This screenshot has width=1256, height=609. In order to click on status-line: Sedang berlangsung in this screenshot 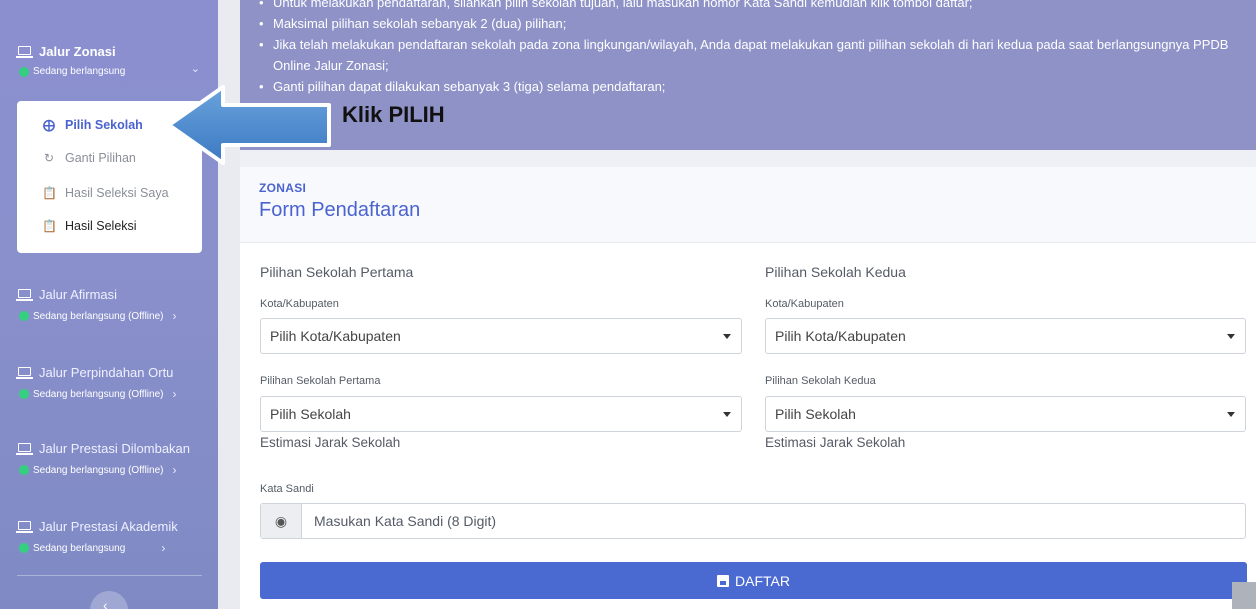, I will do `click(109, 71)`.